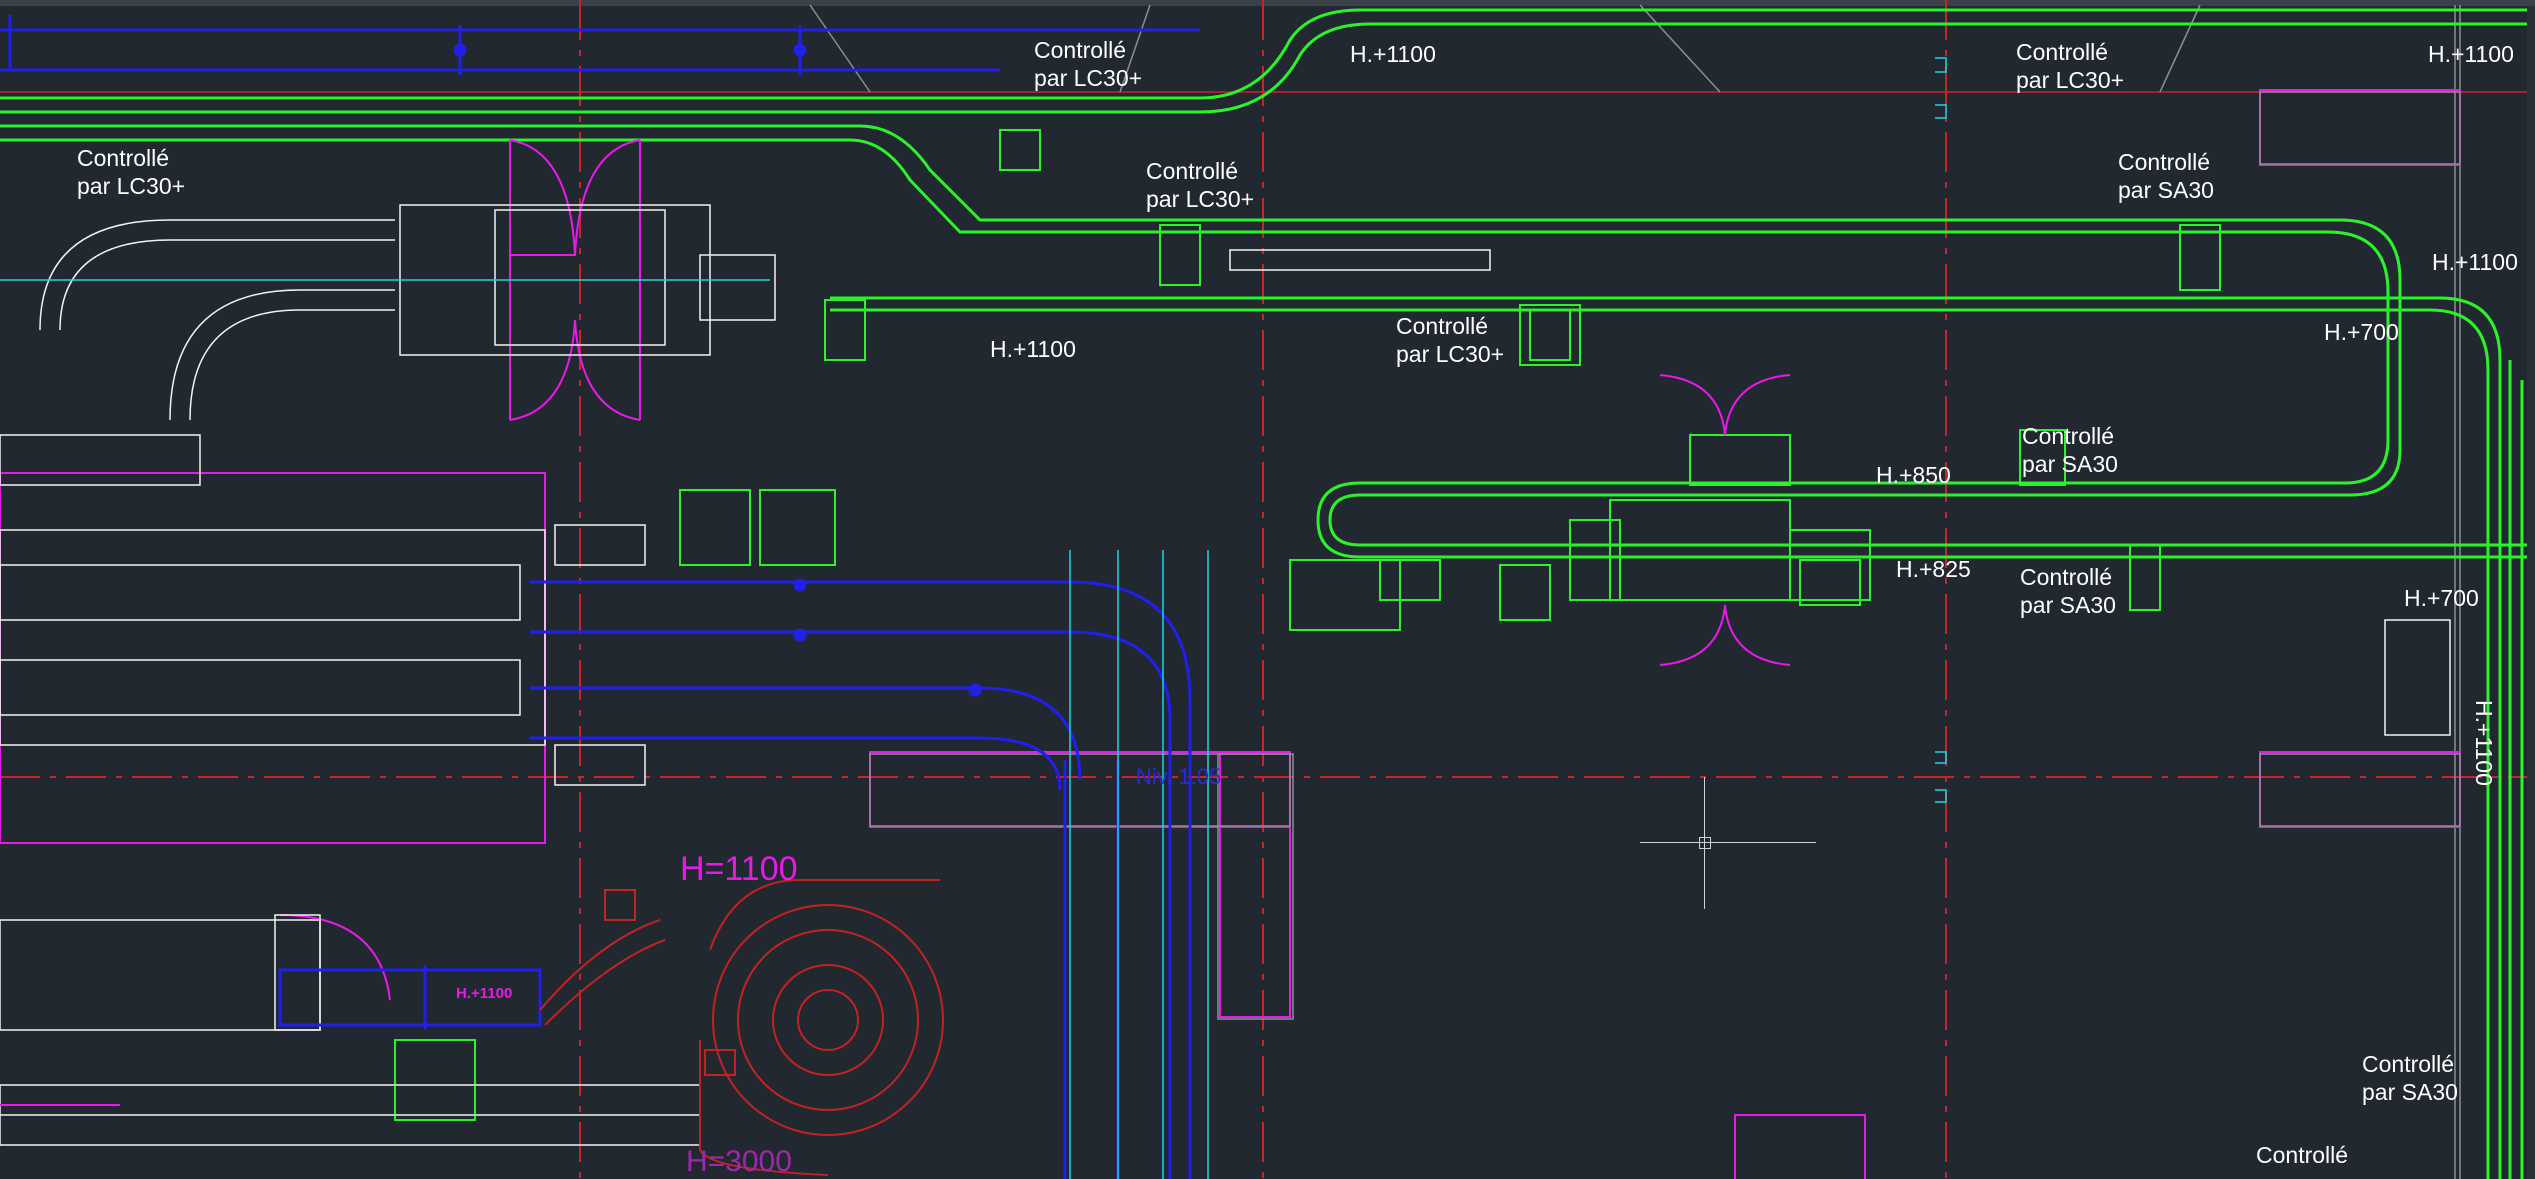  I want to click on control-label: Controllé, so click(2302, 1155).